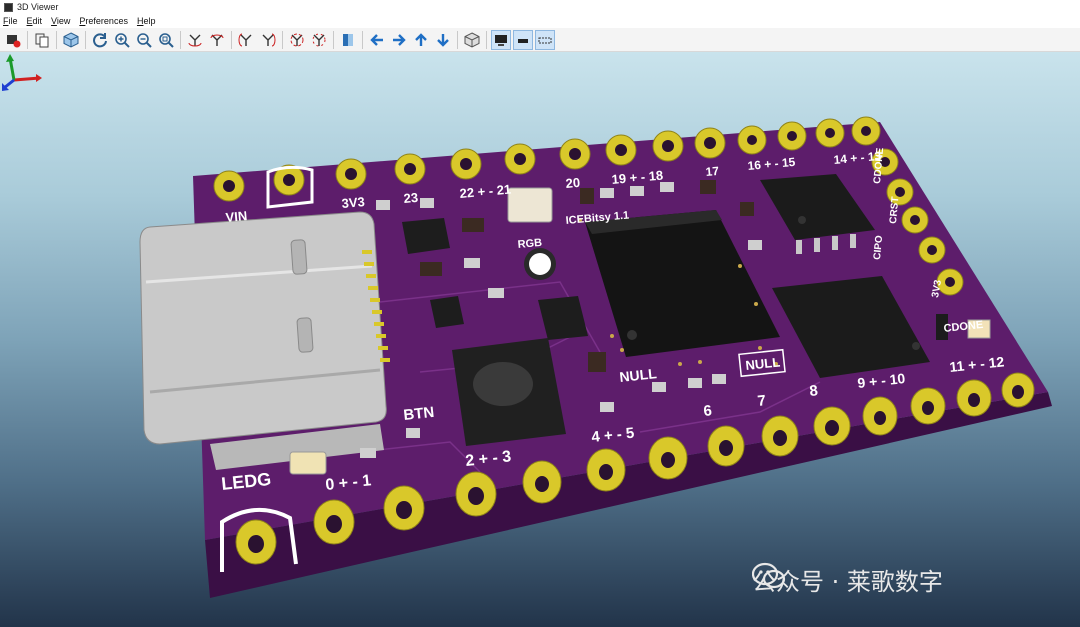 This screenshot has height=627, width=1080. What do you see at coordinates (411, 198) in the screenshot?
I see `label-23: 23` at bounding box center [411, 198].